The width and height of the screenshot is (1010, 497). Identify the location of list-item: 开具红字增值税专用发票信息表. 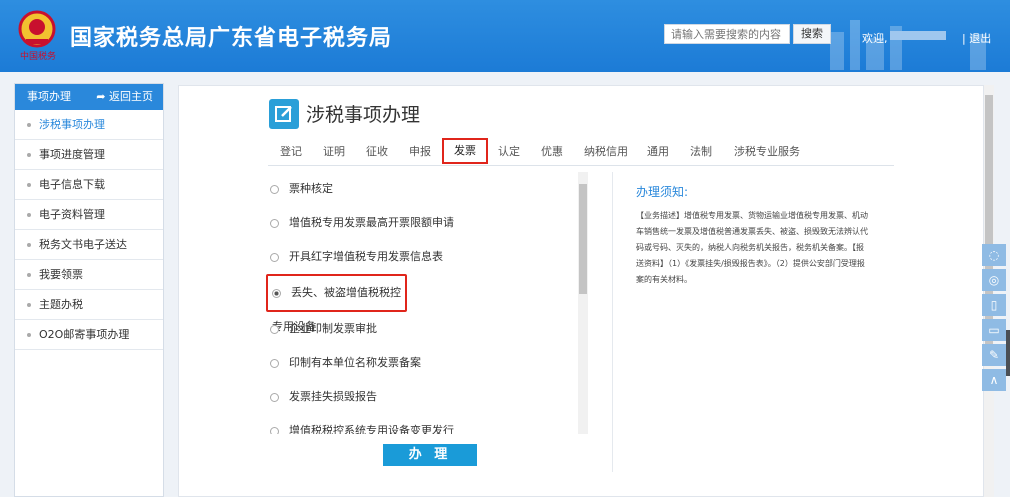
(416, 257).